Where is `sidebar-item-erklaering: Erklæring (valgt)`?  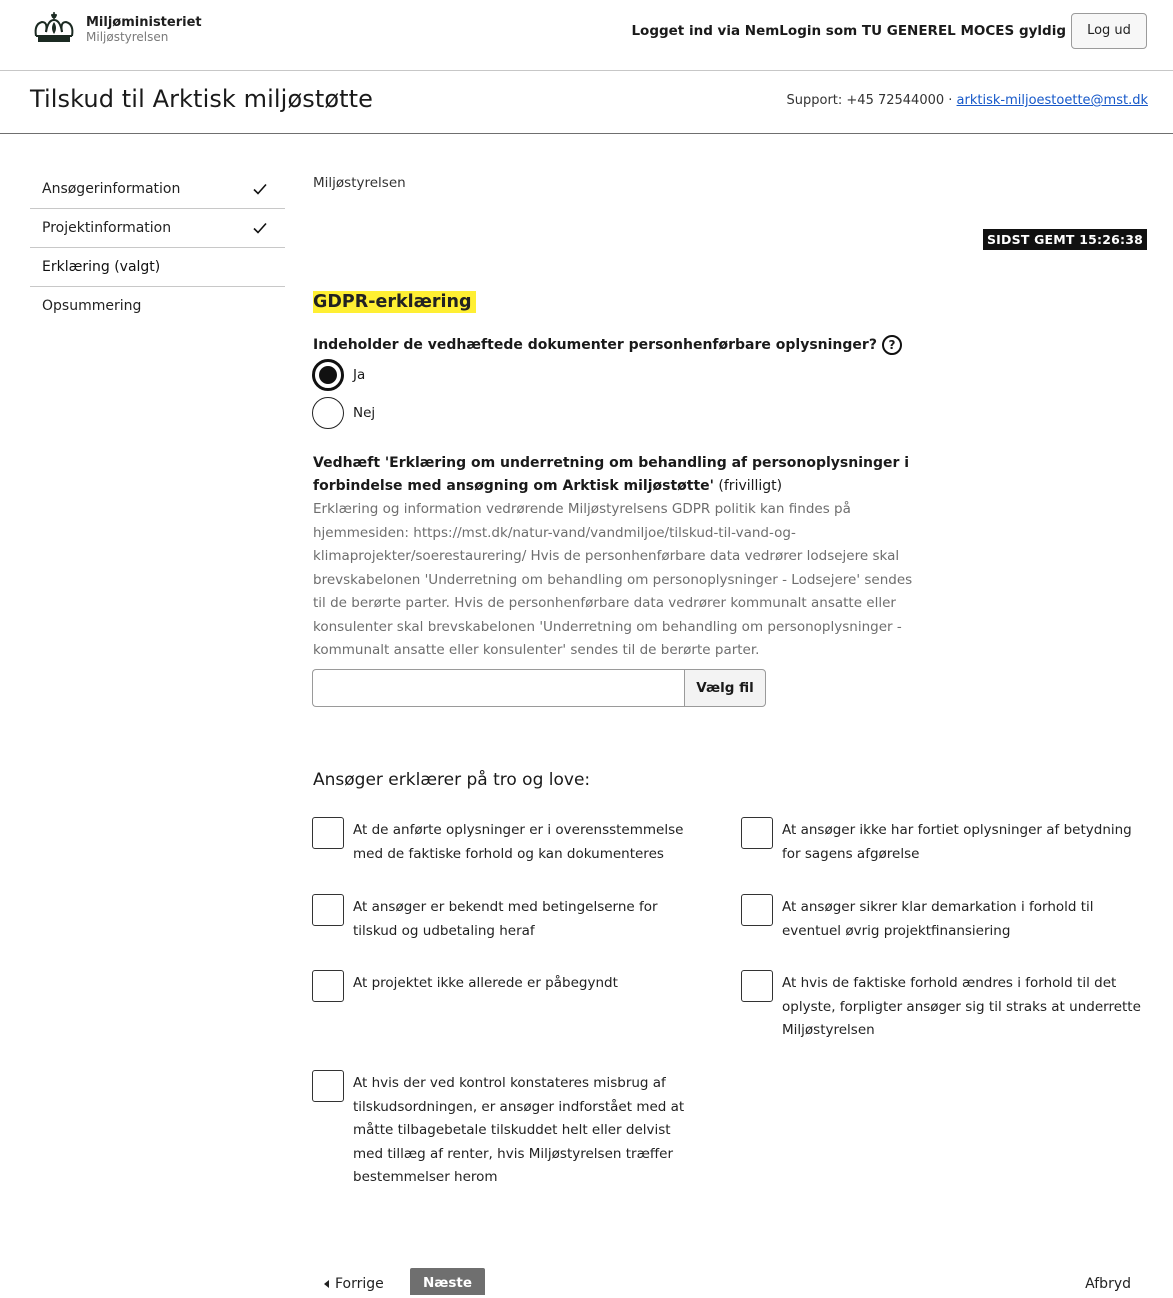
sidebar-item-erklaering: Erklæring (valgt) is located at coordinates (157, 267).